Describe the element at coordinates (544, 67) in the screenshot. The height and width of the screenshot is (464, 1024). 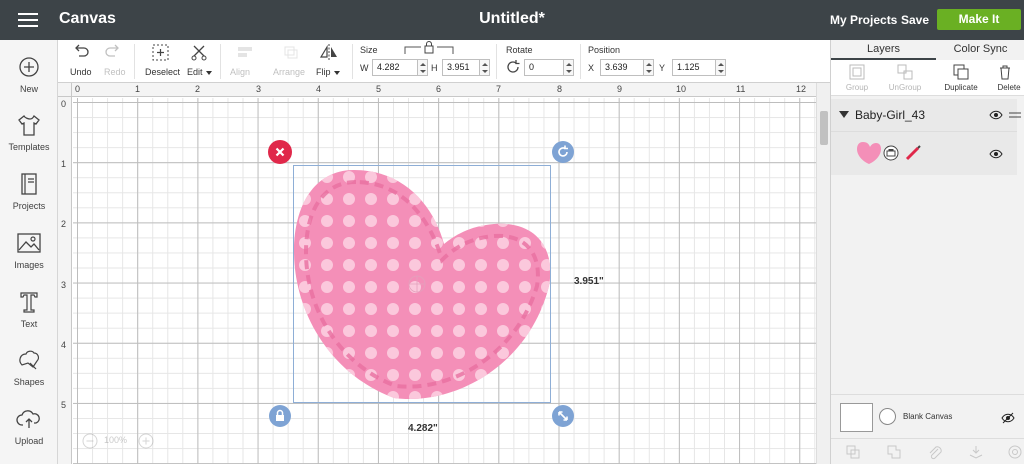
I see `rotate-input: 0` at that location.